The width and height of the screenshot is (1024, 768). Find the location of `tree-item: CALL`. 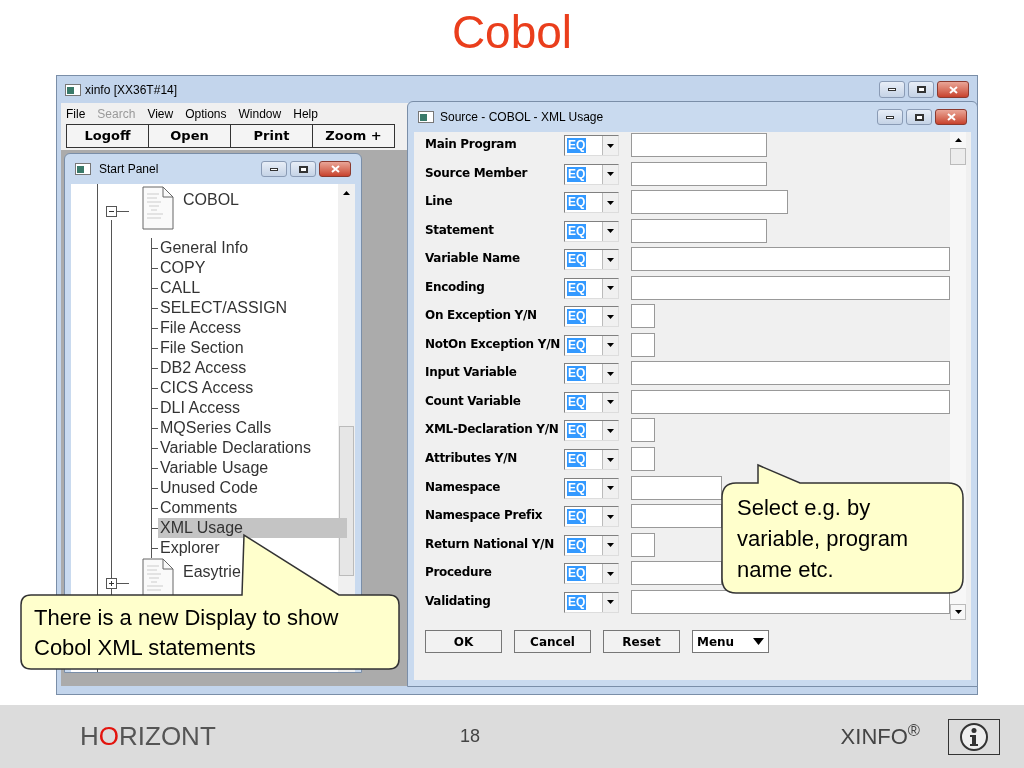

tree-item: CALL is located at coordinates (252, 288).